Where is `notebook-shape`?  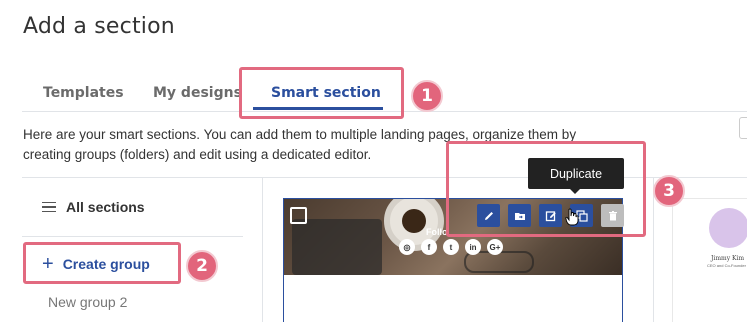
notebook-shape is located at coordinates (337, 247).